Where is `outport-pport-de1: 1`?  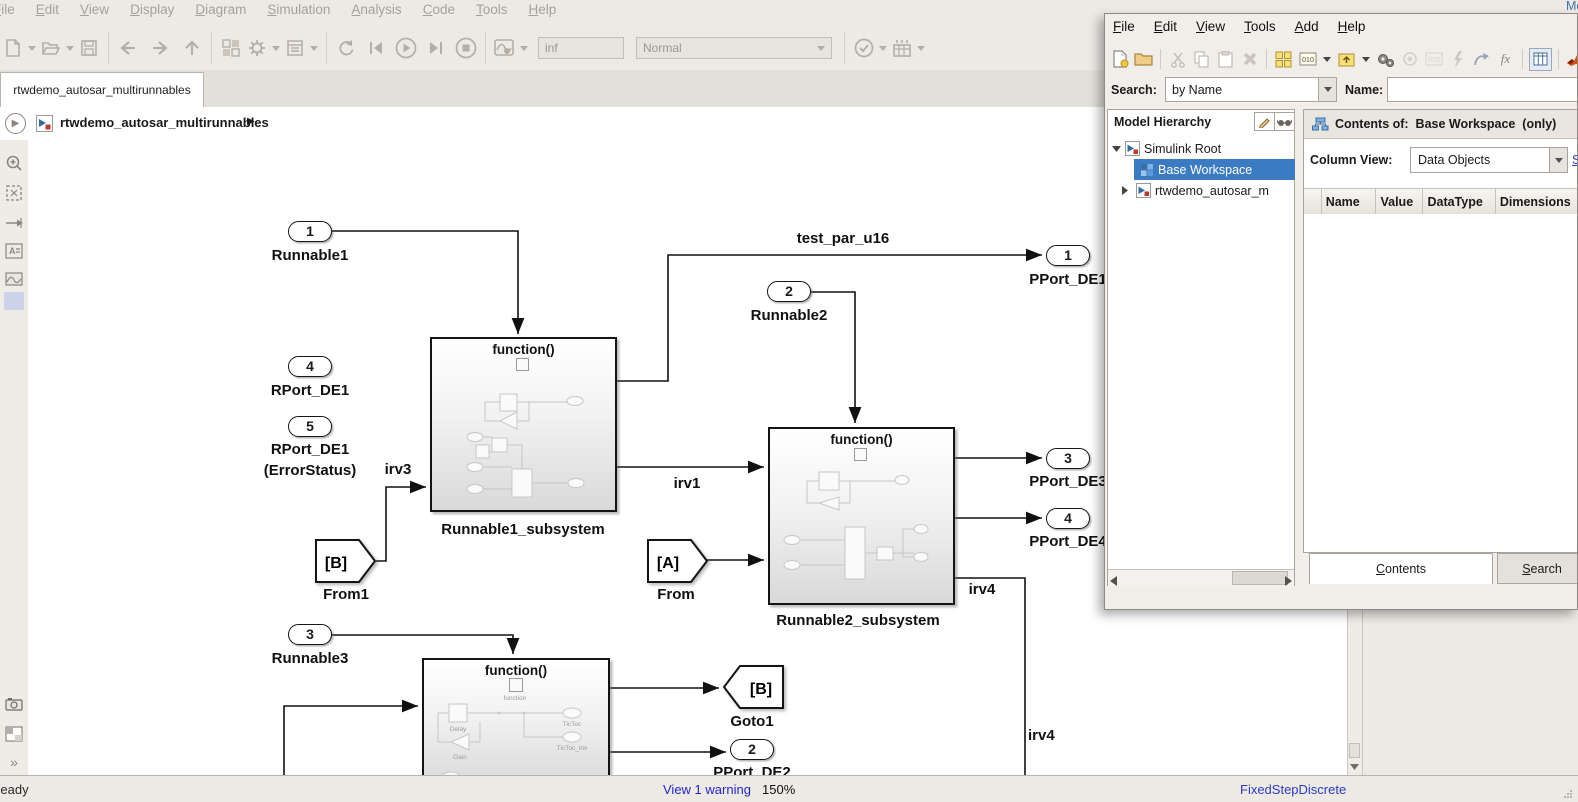 outport-pport-de1: 1 is located at coordinates (1068, 255).